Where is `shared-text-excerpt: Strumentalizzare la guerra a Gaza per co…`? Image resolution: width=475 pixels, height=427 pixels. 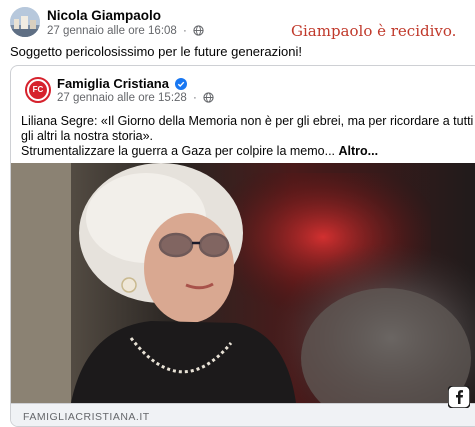 shared-text-excerpt: Strumentalizzare la guerra a Gaza per co… is located at coordinates (180, 151).